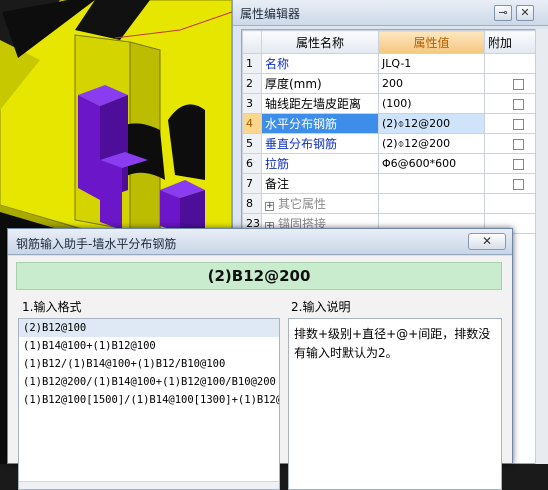  What do you see at coordinates (149, 382) in the screenshot?
I see `format-list-item: (1)B12@200/(1)B14@100+(1)B12@100/B10@200` at bounding box center [149, 382].